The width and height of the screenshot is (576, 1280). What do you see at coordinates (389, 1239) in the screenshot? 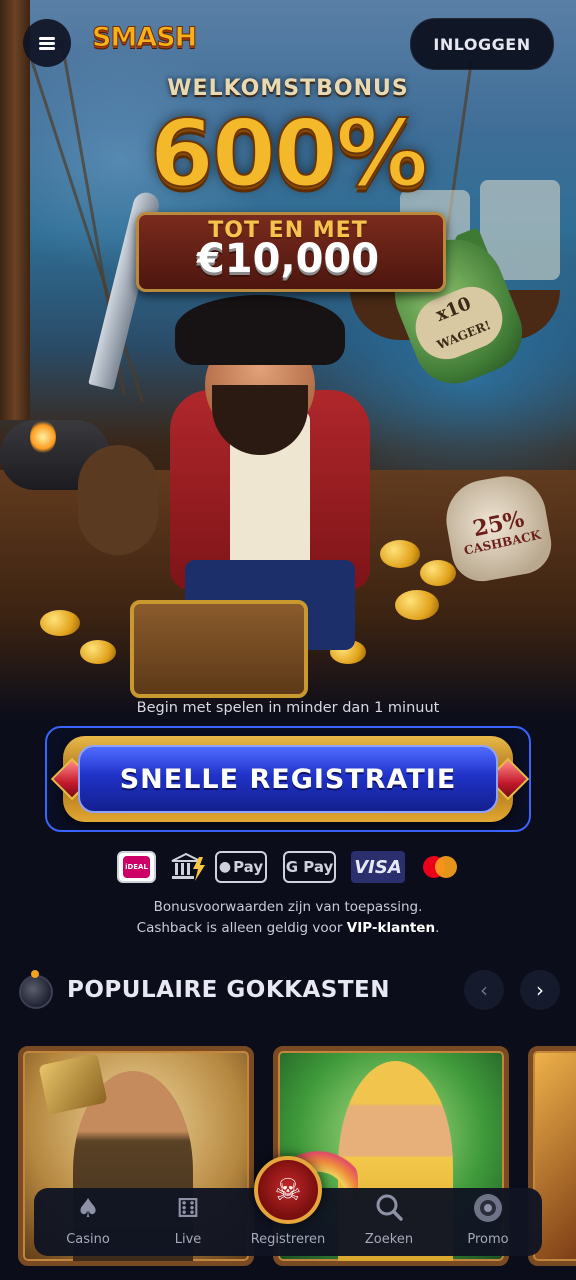
I see `nav-search-label: Zoeken` at bounding box center [389, 1239].